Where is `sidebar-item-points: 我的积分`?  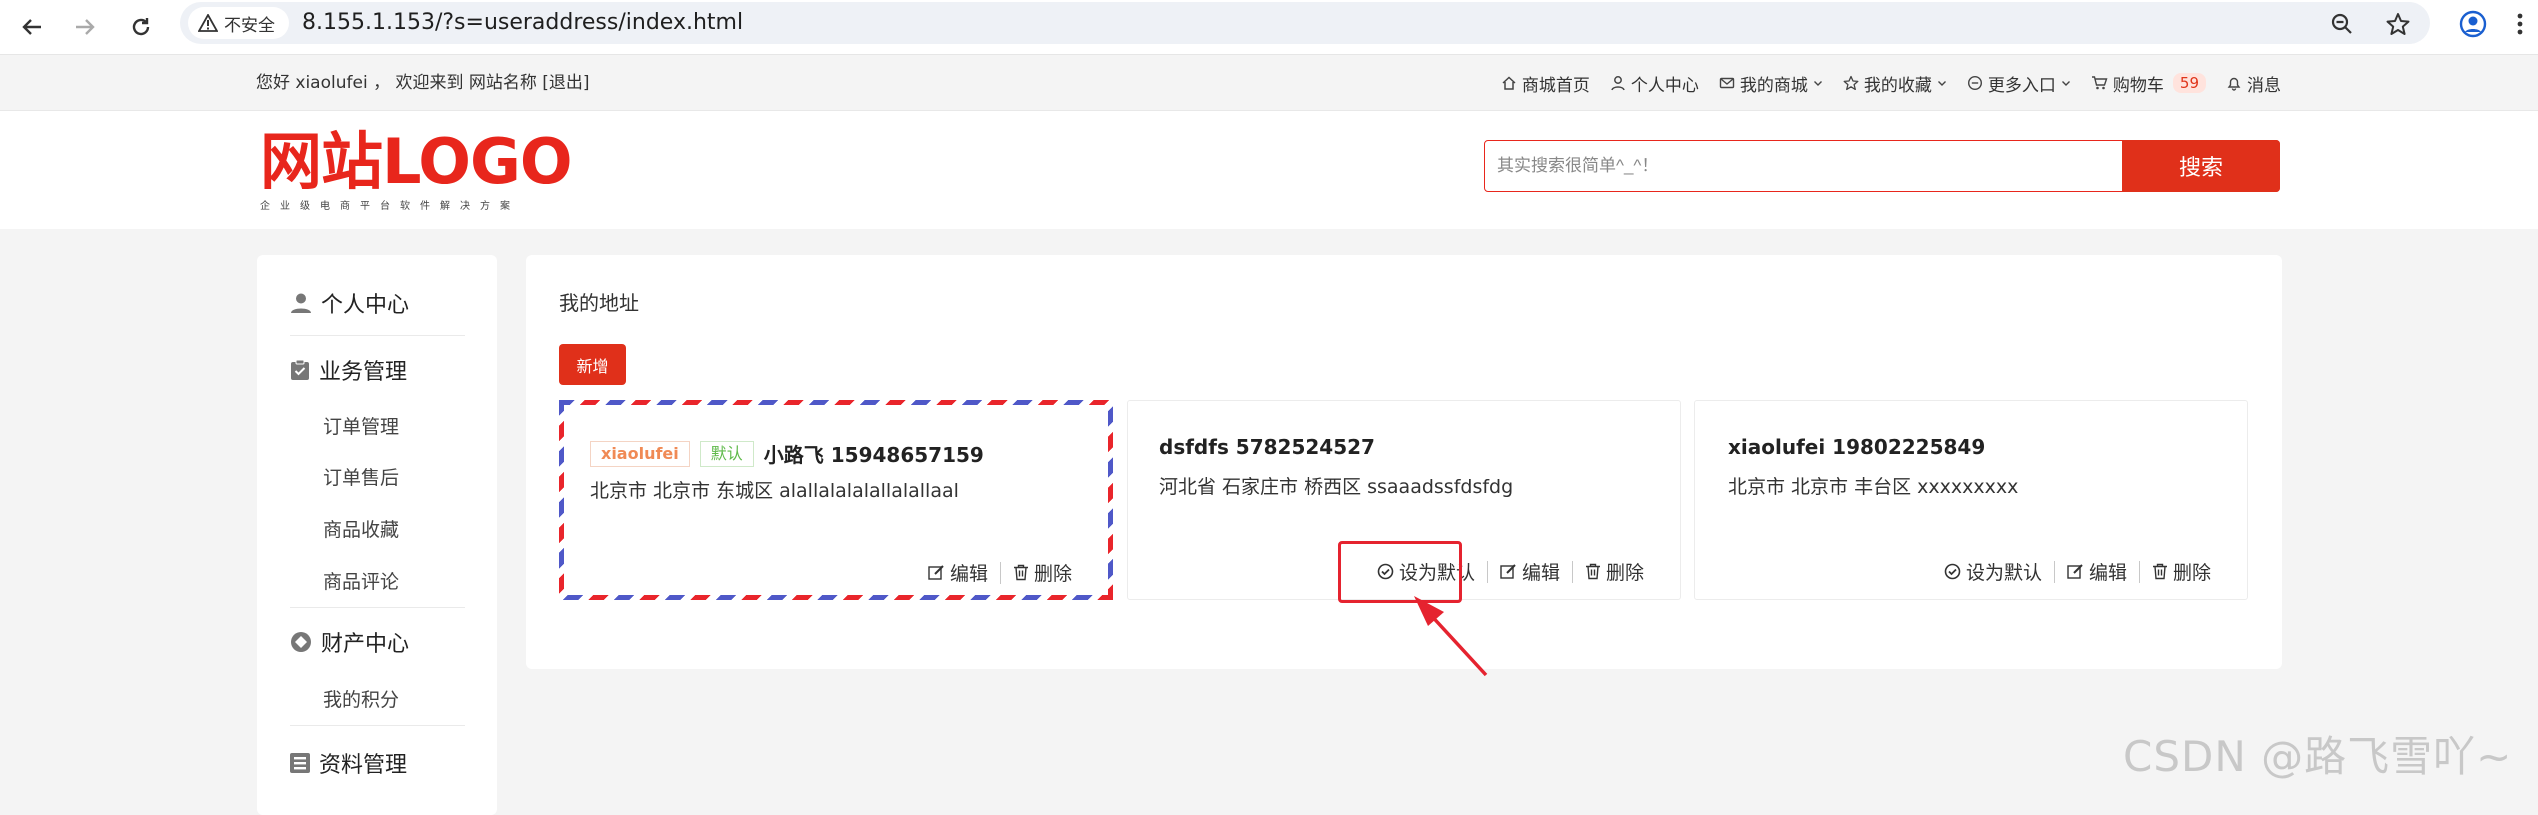
sidebar-item-points: 我的积分 is located at coordinates (361, 698).